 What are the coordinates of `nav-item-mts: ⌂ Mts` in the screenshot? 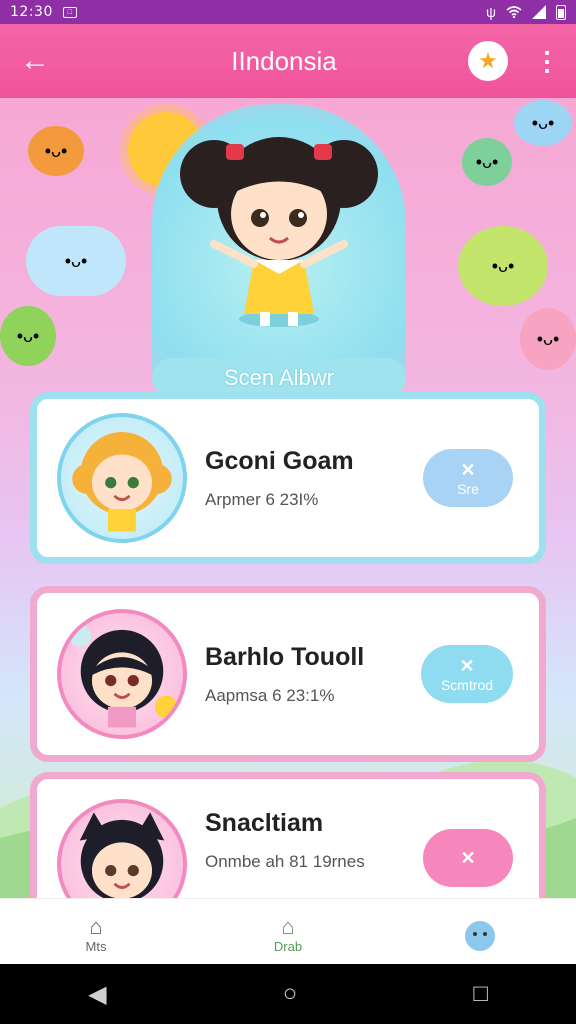 It's located at (96, 934).